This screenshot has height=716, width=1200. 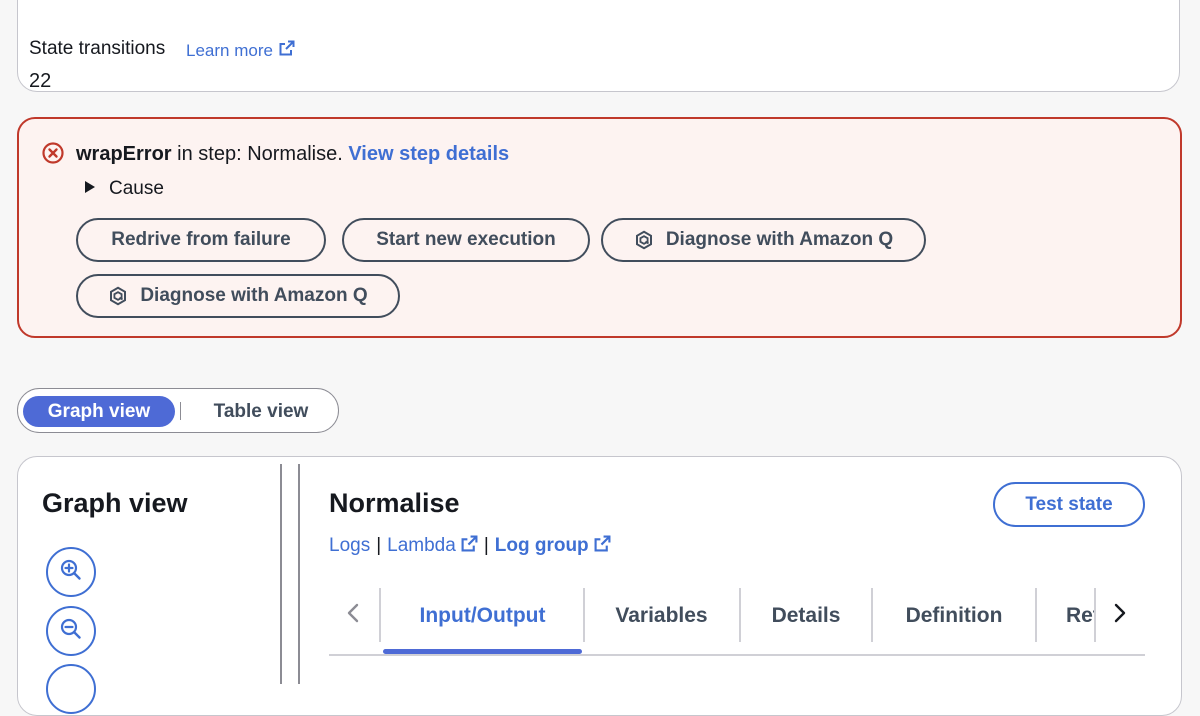 I want to click on chevron-right-icon, so click(x=1120, y=615).